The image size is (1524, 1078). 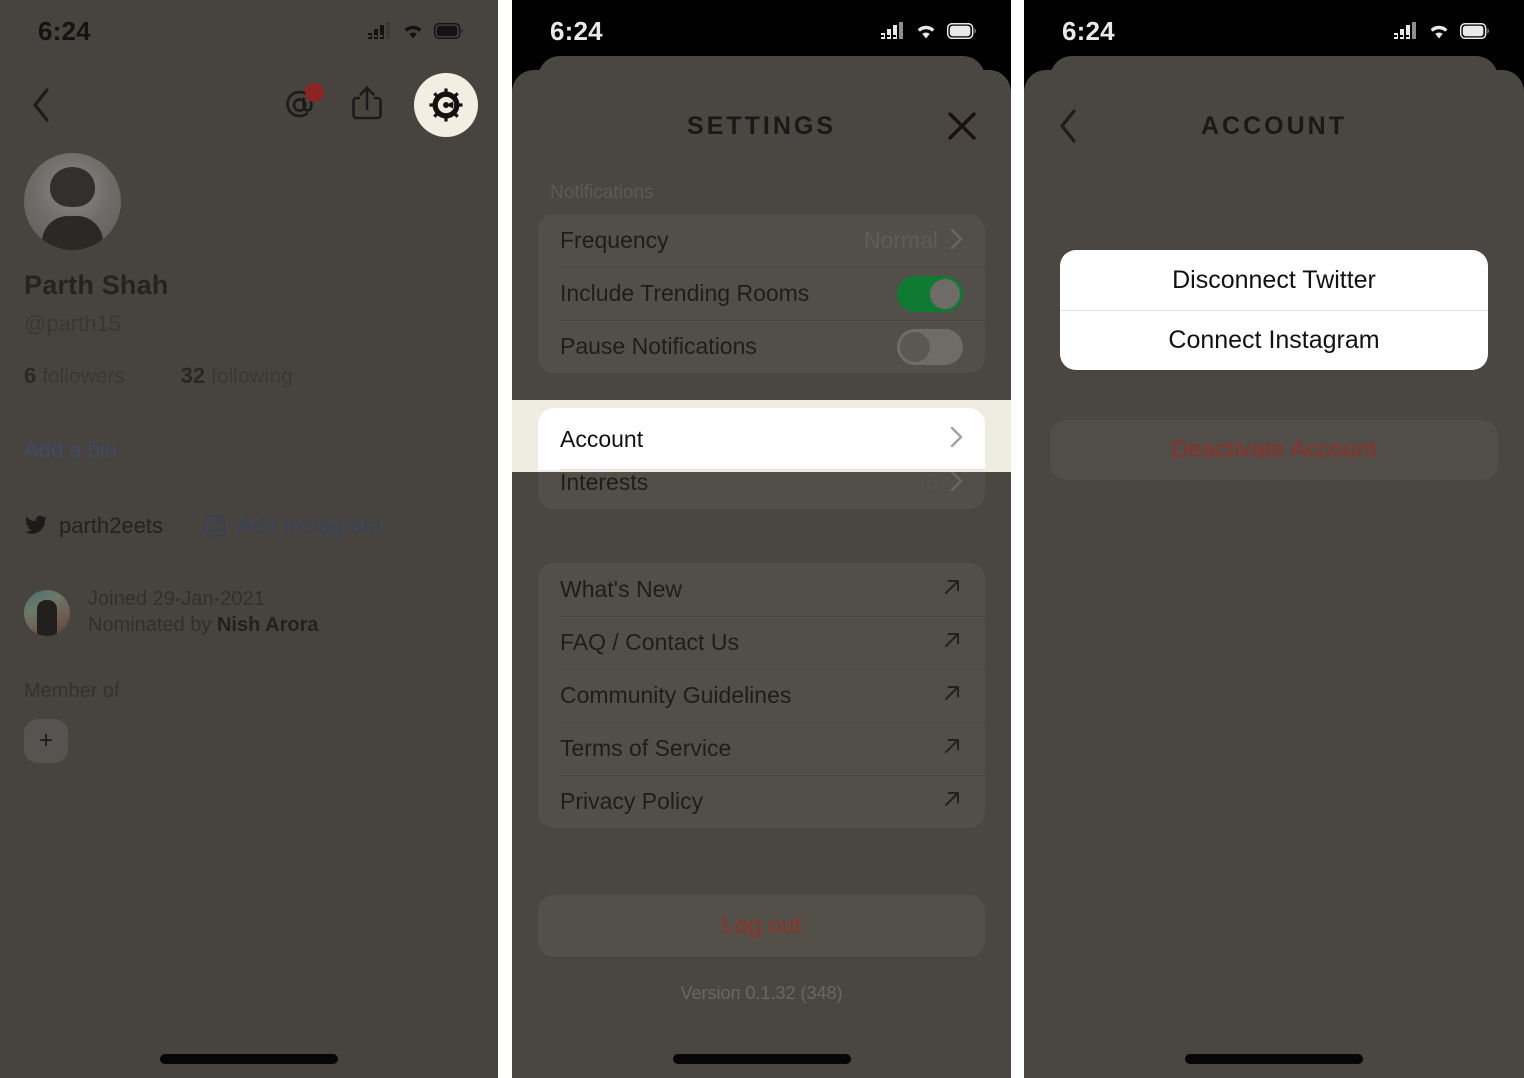 I want to click on account-header: ACCOUNT, so click(x=1274, y=126).